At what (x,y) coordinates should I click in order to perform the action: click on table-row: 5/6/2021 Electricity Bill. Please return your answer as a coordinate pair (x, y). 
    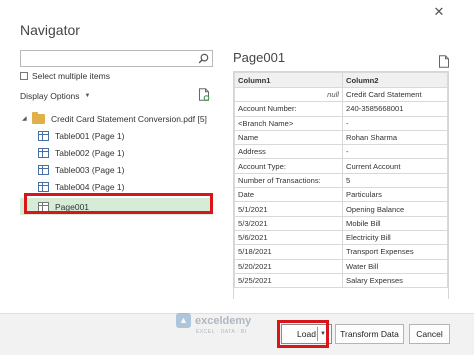
    Looking at the image, I should click on (341, 237).